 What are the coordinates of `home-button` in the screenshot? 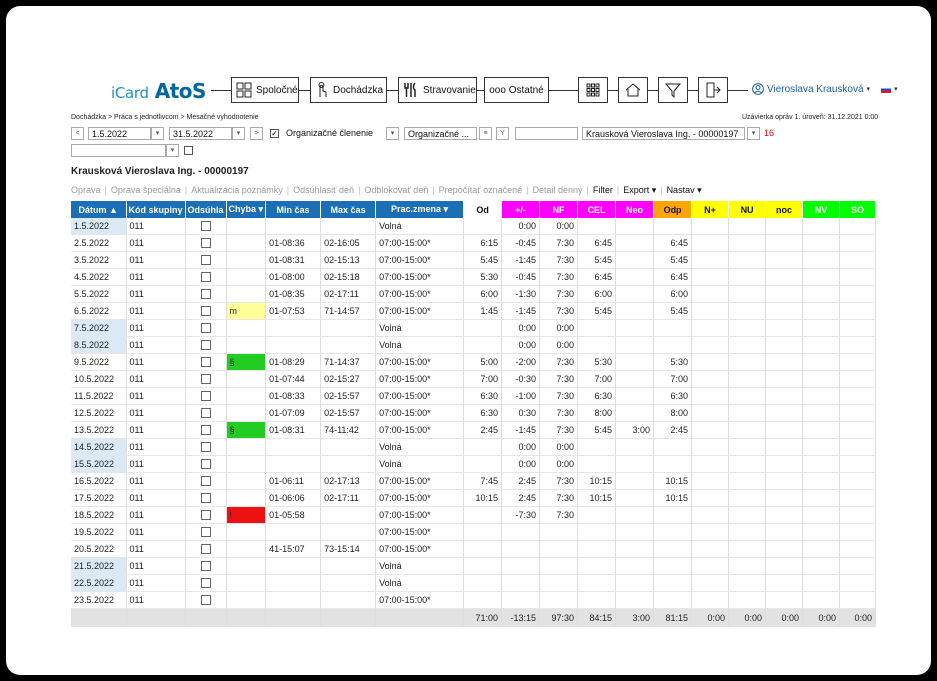 It's located at (633, 90).